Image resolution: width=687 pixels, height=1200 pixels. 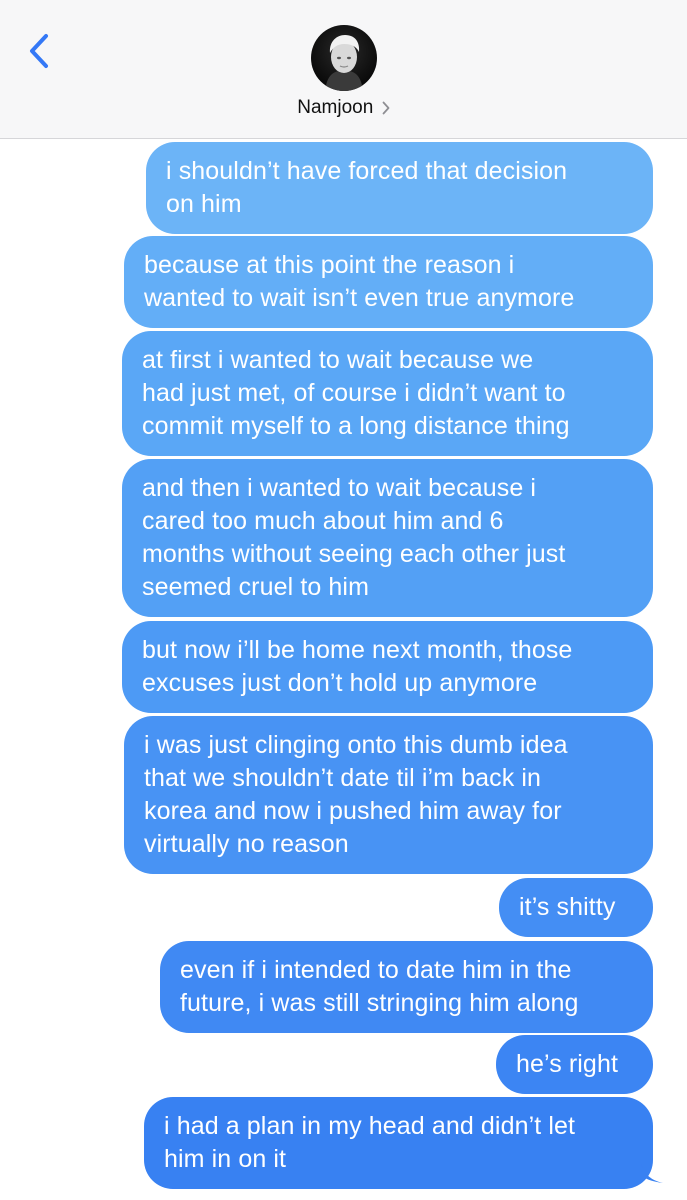 I want to click on message-line: even if i intended to date him in the, so click(x=376, y=970).